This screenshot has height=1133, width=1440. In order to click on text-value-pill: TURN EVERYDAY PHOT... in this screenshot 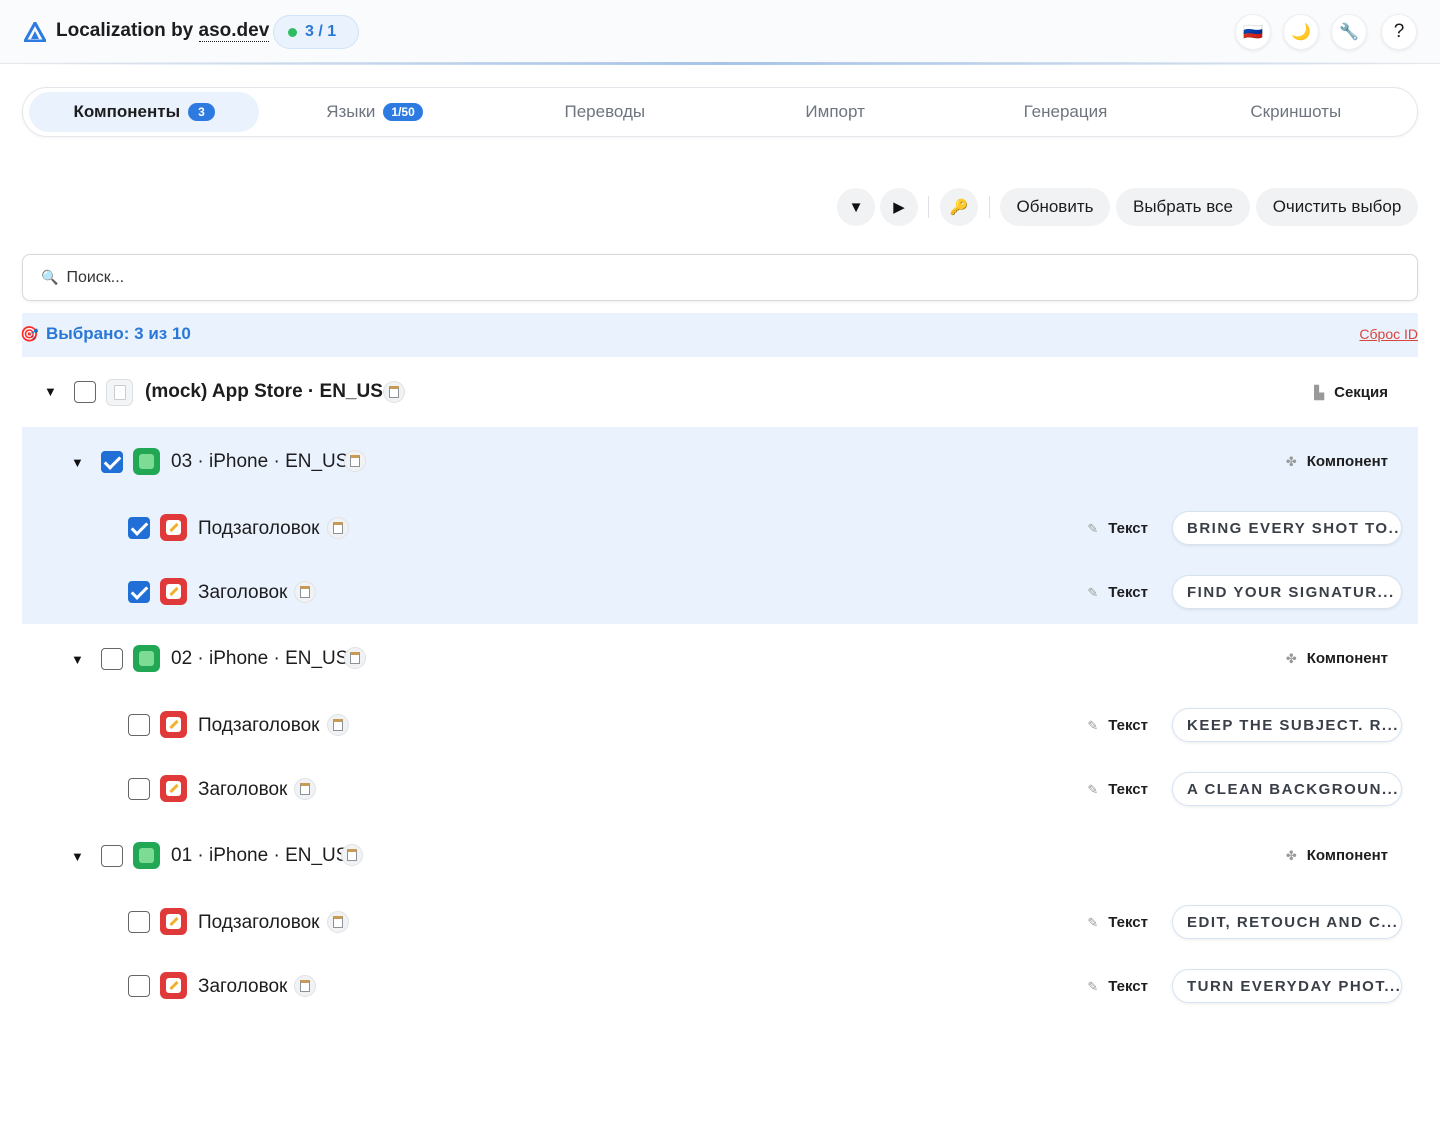, I will do `click(1287, 986)`.